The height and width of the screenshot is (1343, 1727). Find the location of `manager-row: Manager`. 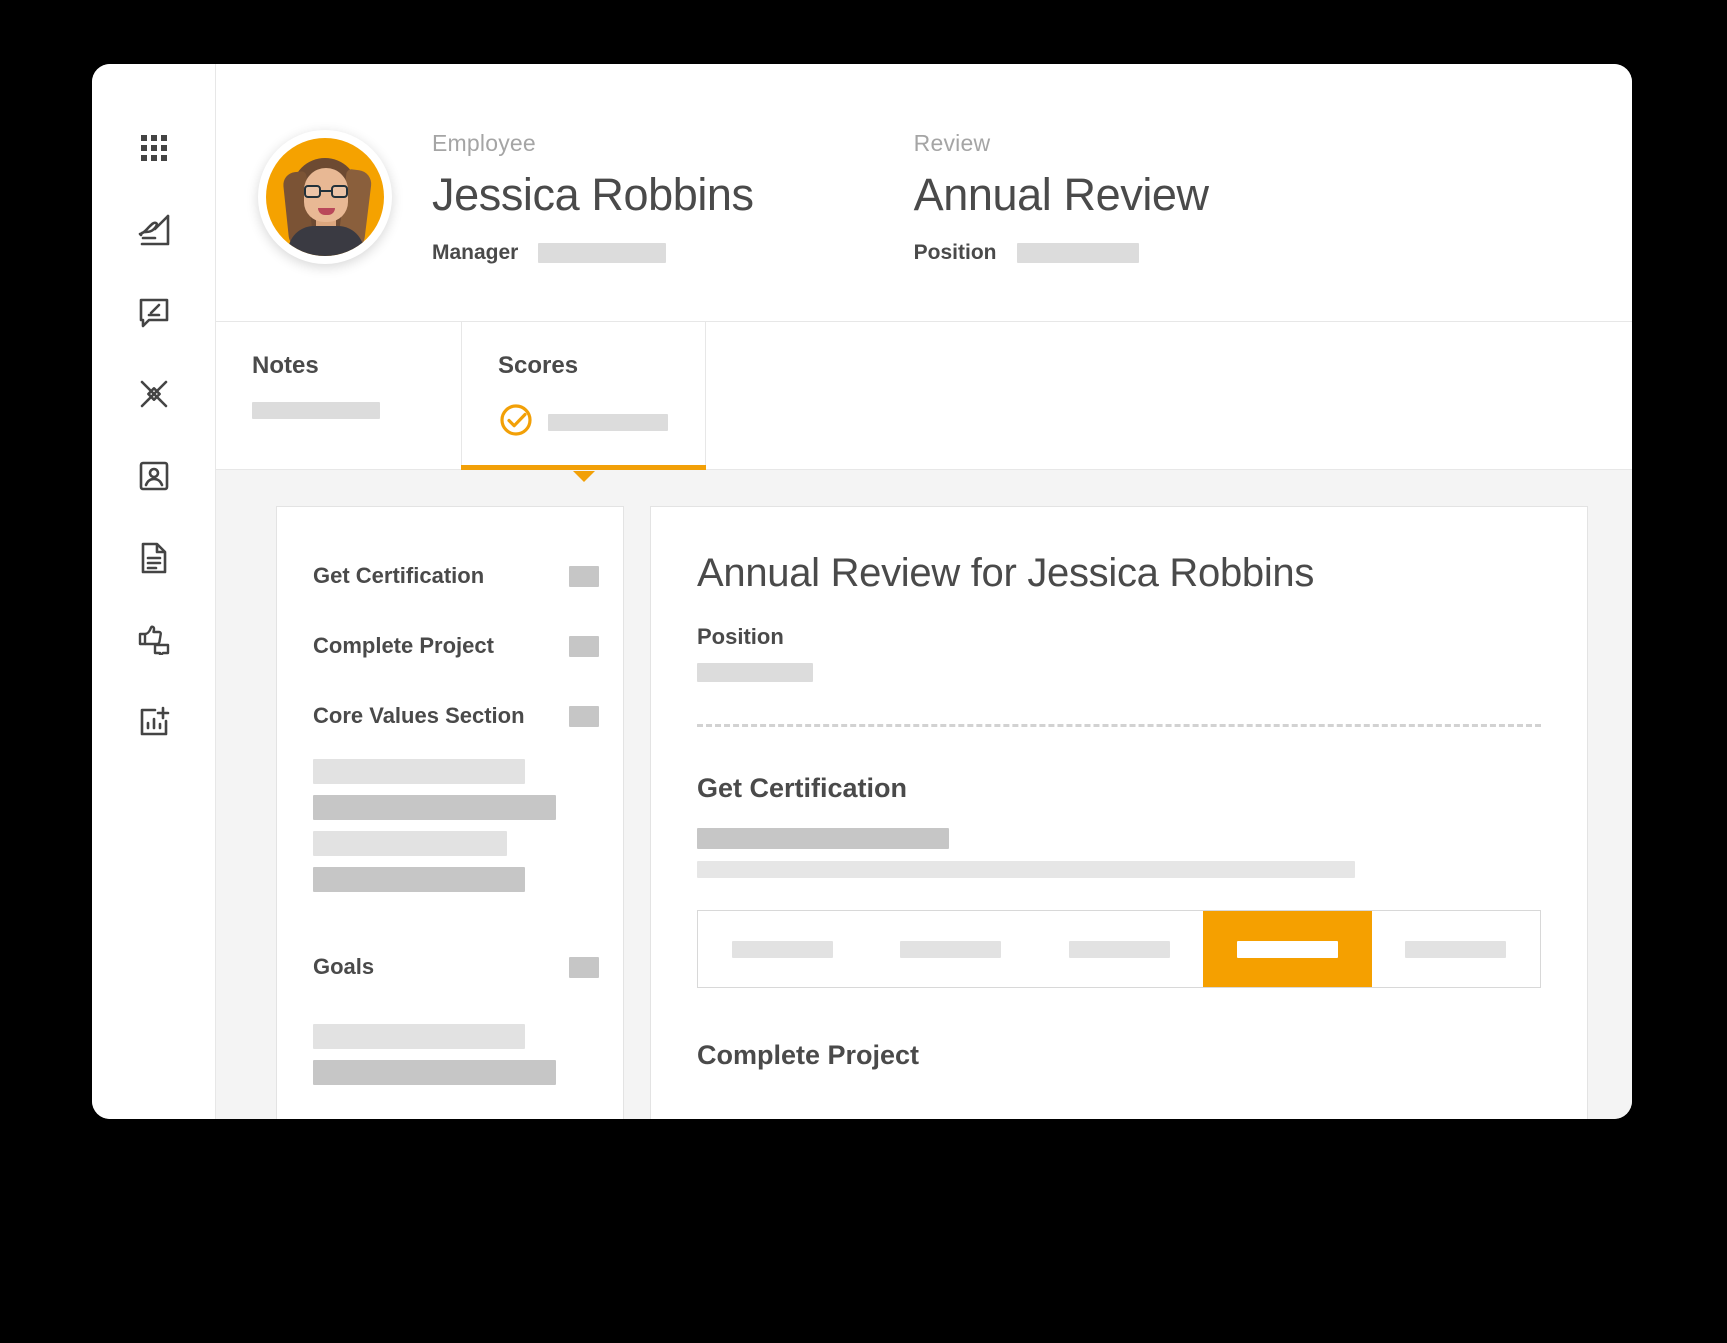

manager-row: Manager is located at coordinates (593, 253).